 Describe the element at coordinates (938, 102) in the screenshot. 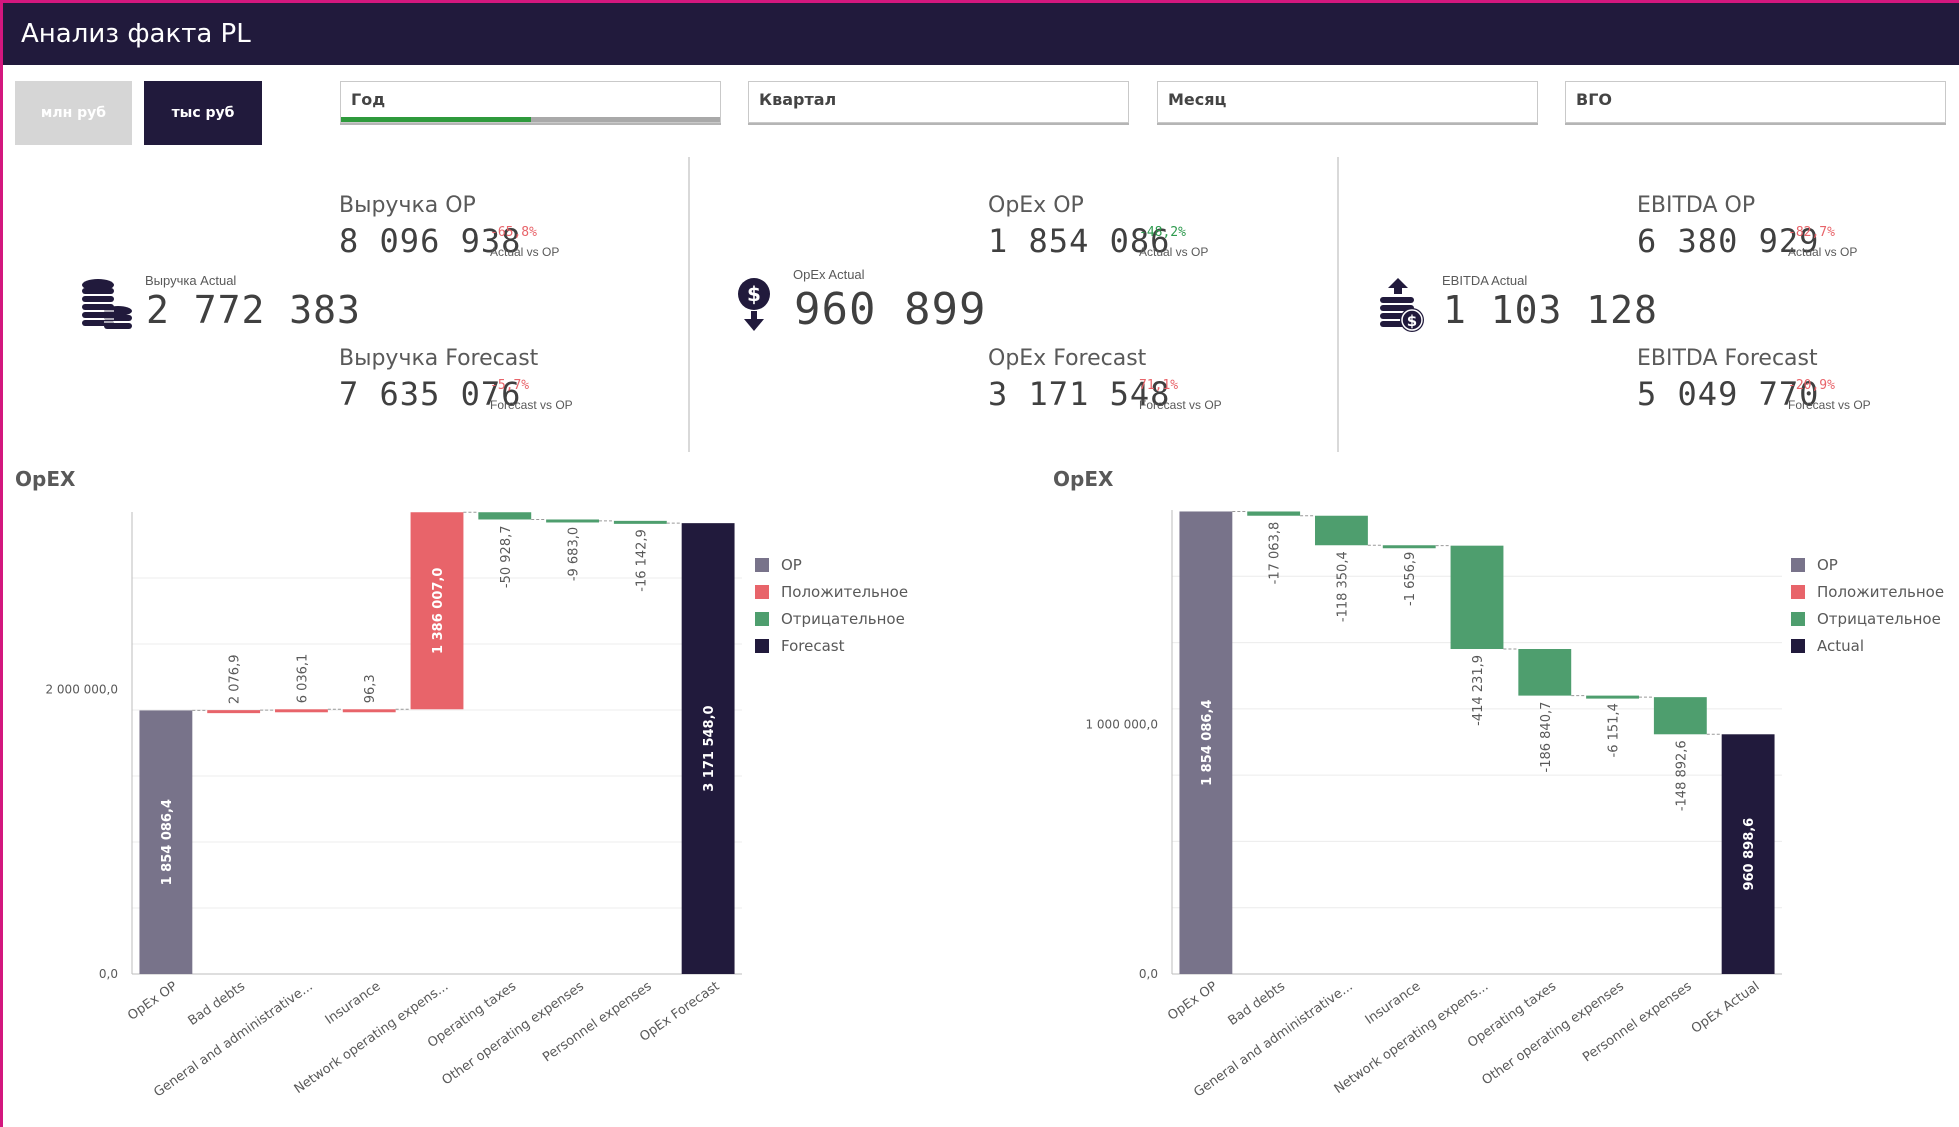

I see `filter-quarter: Квартал` at that location.